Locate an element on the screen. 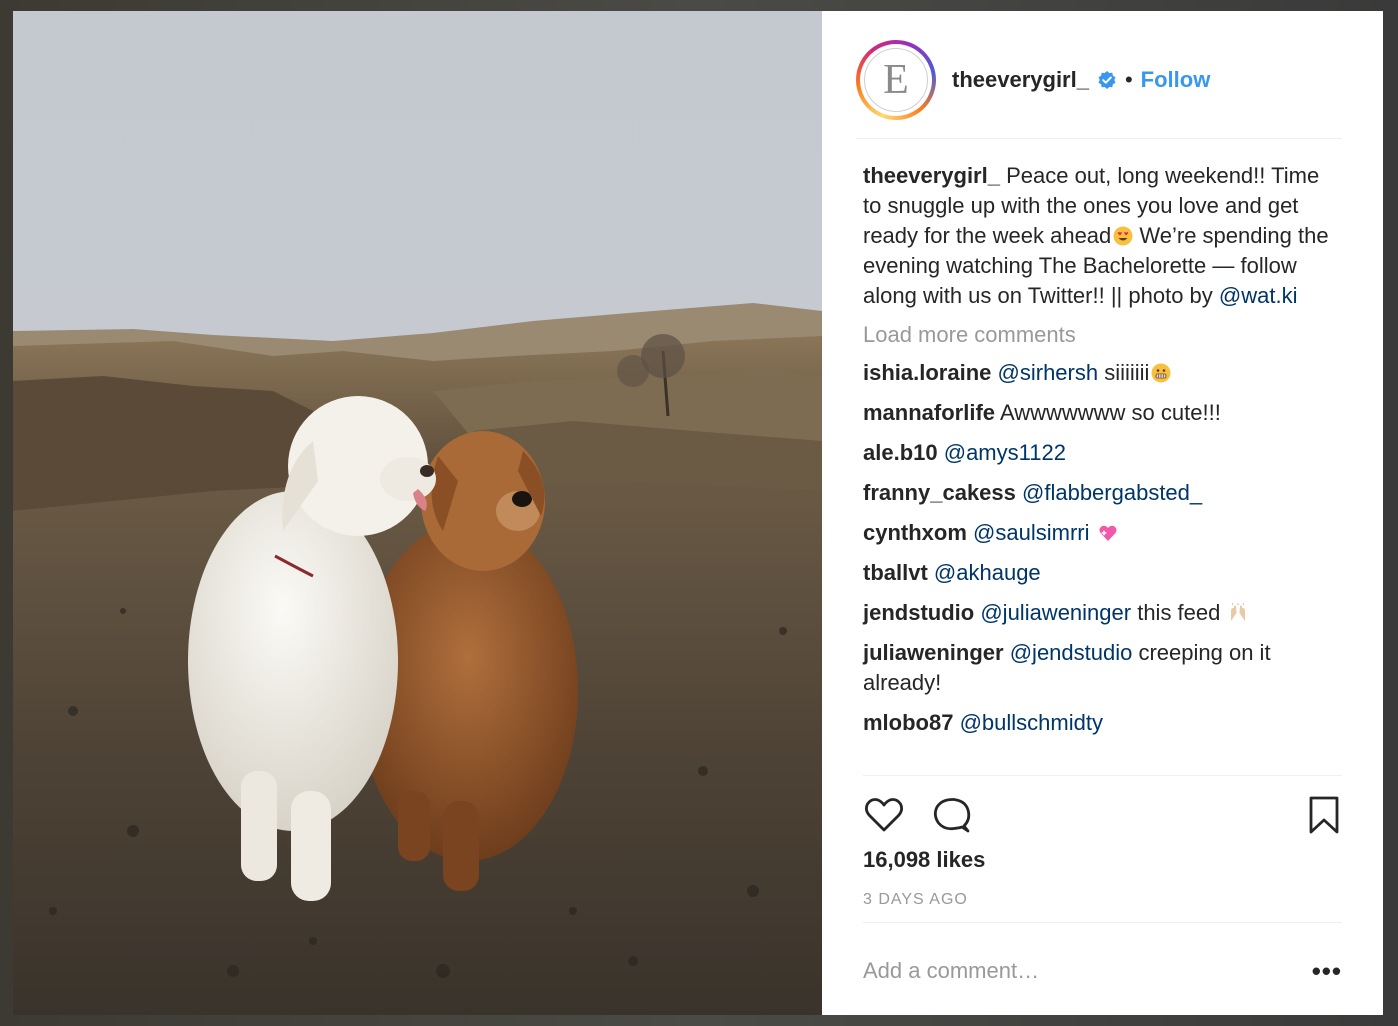  comment-username: cynthxom is located at coordinates (915, 532).